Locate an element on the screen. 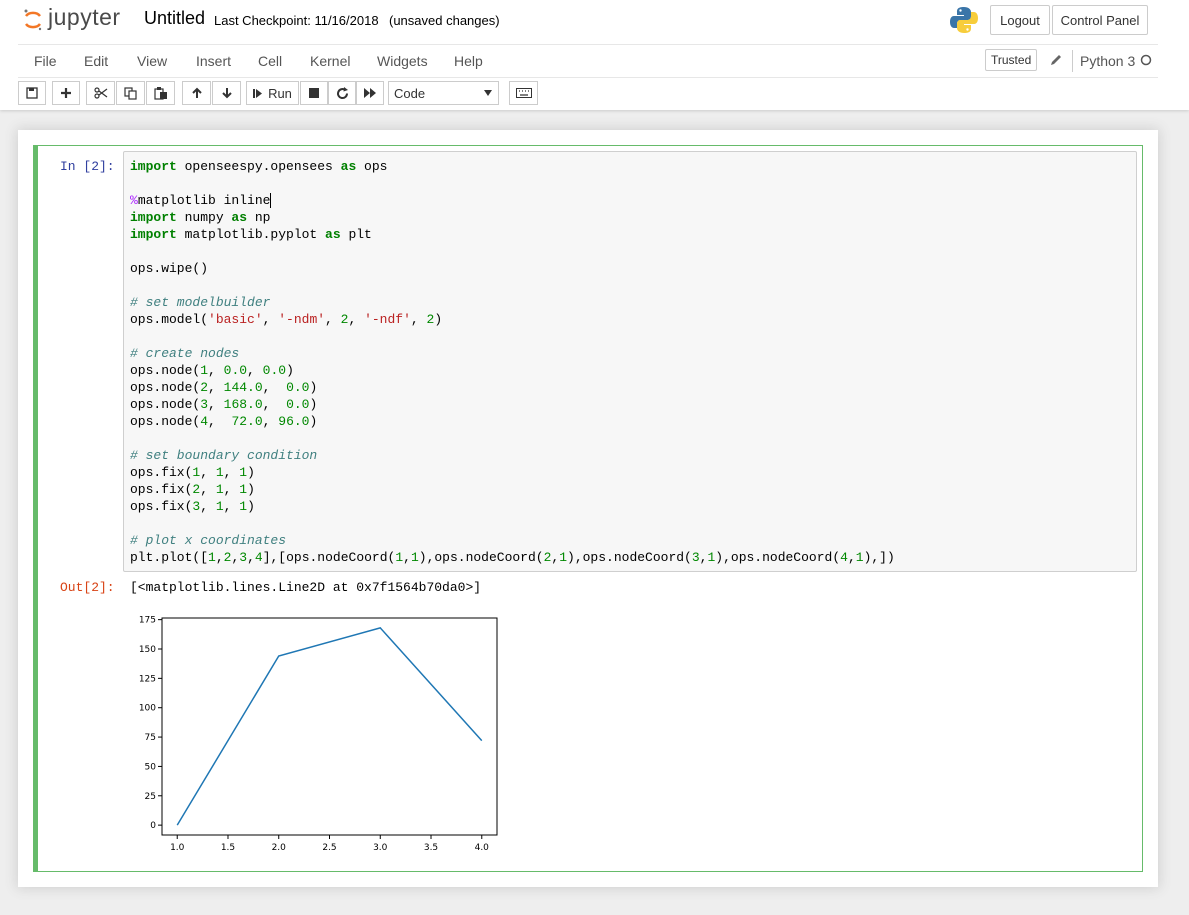 Image resolution: width=1189 pixels, height=915 pixels. input-prompt: In [2]: is located at coordinates (87, 166).